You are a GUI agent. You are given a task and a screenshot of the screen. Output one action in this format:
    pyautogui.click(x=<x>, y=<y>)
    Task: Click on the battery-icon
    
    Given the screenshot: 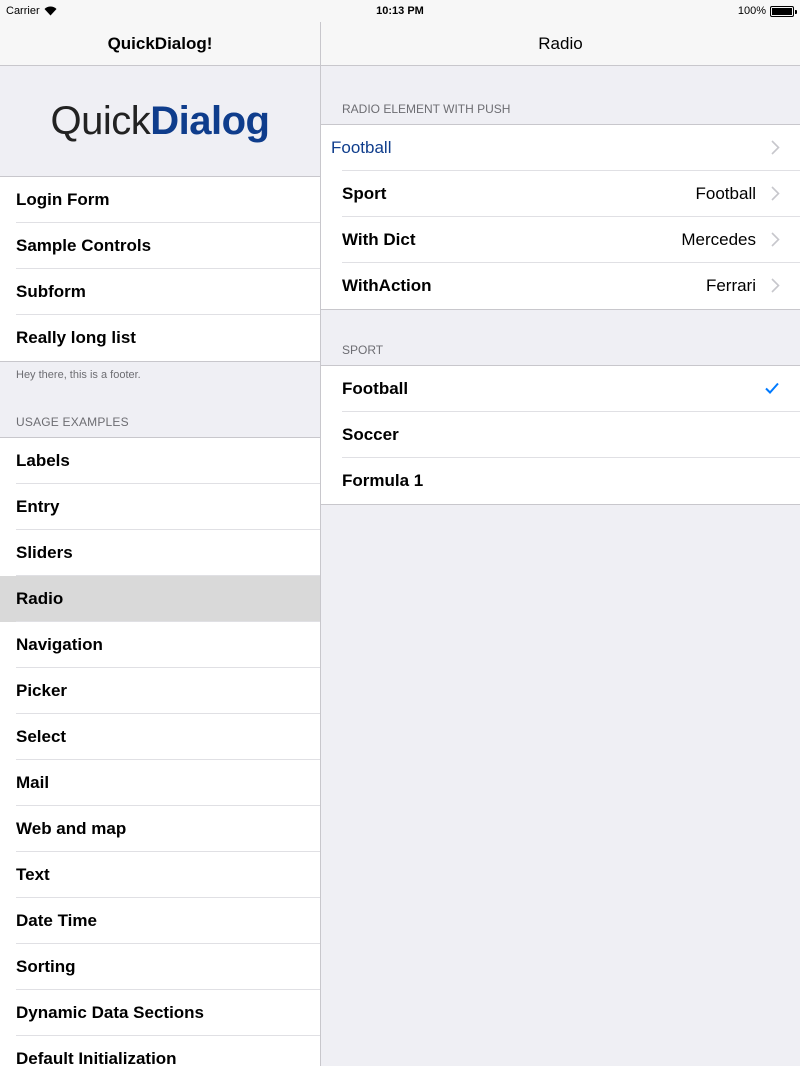 What is the action you would take?
    pyautogui.click(x=783, y=11)
    